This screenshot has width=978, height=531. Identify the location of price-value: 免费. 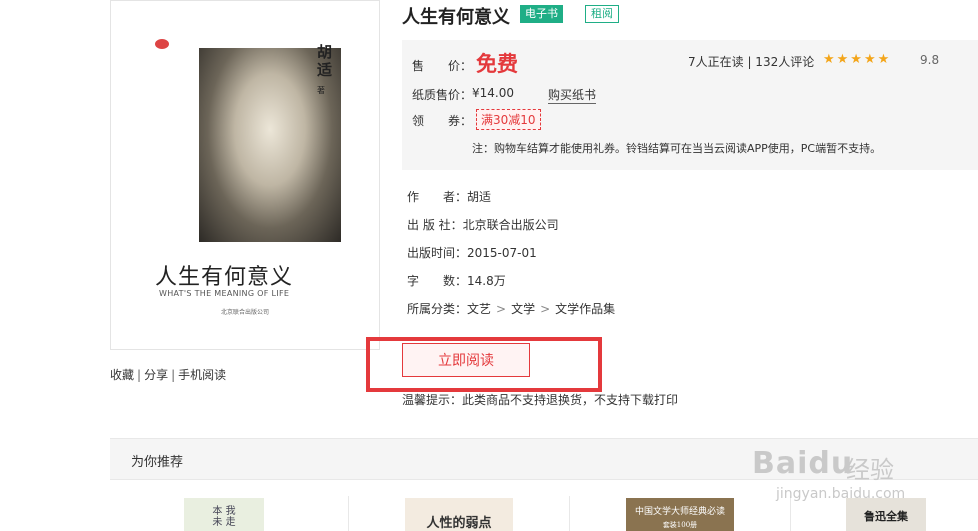
(497, 64).